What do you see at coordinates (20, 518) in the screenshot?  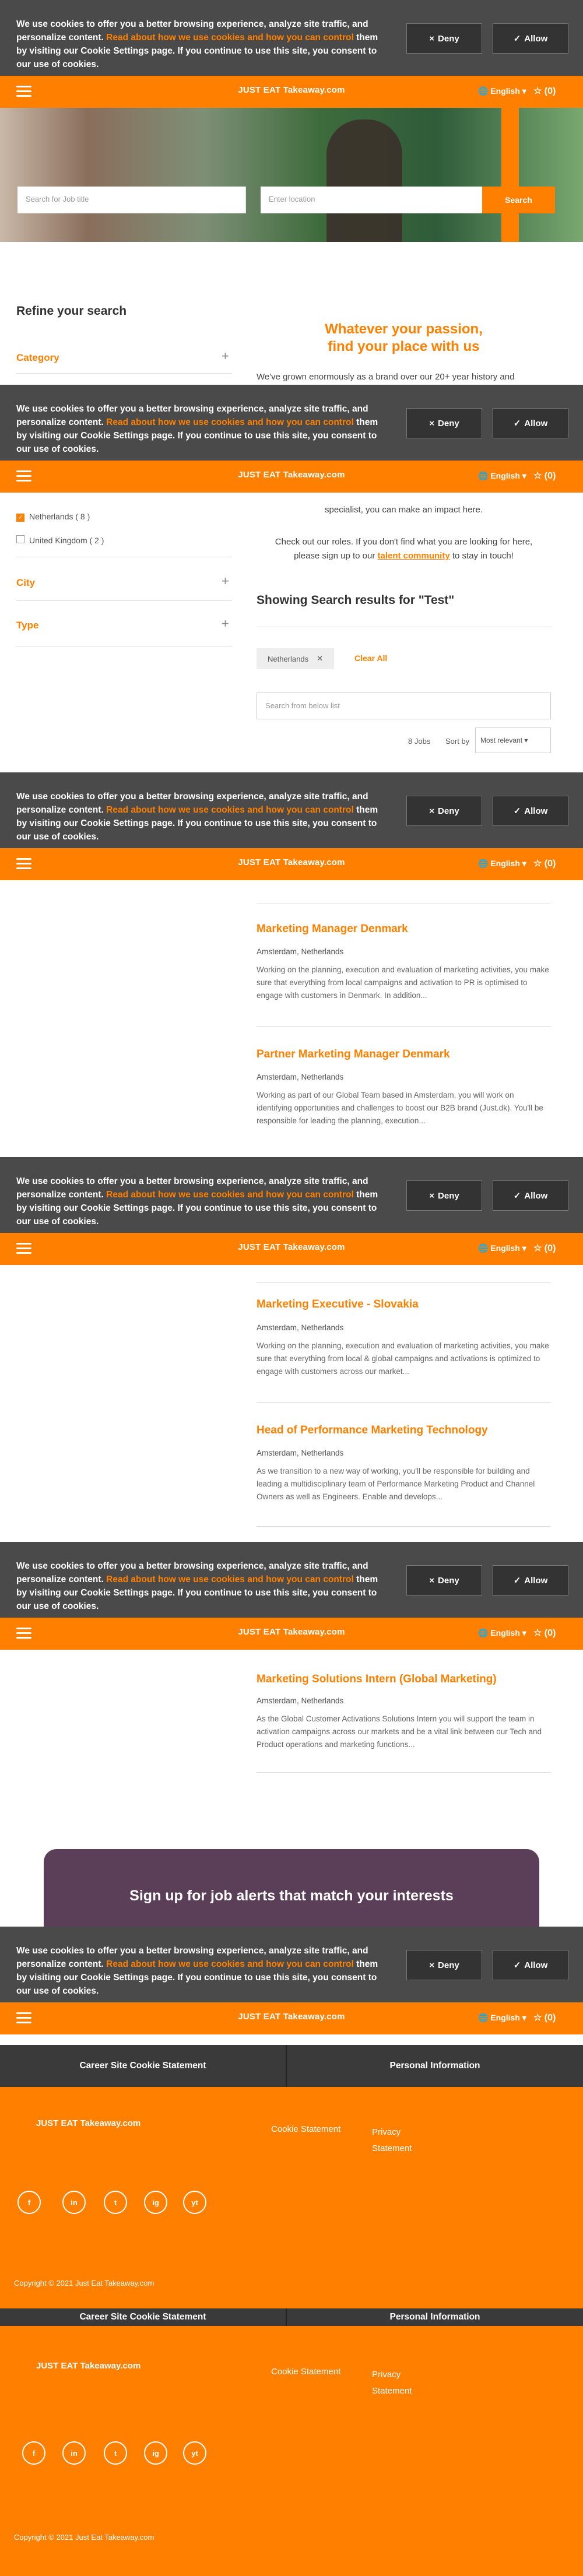 I see `checkbox-checked: ✓` at bounding box center [20, 518].